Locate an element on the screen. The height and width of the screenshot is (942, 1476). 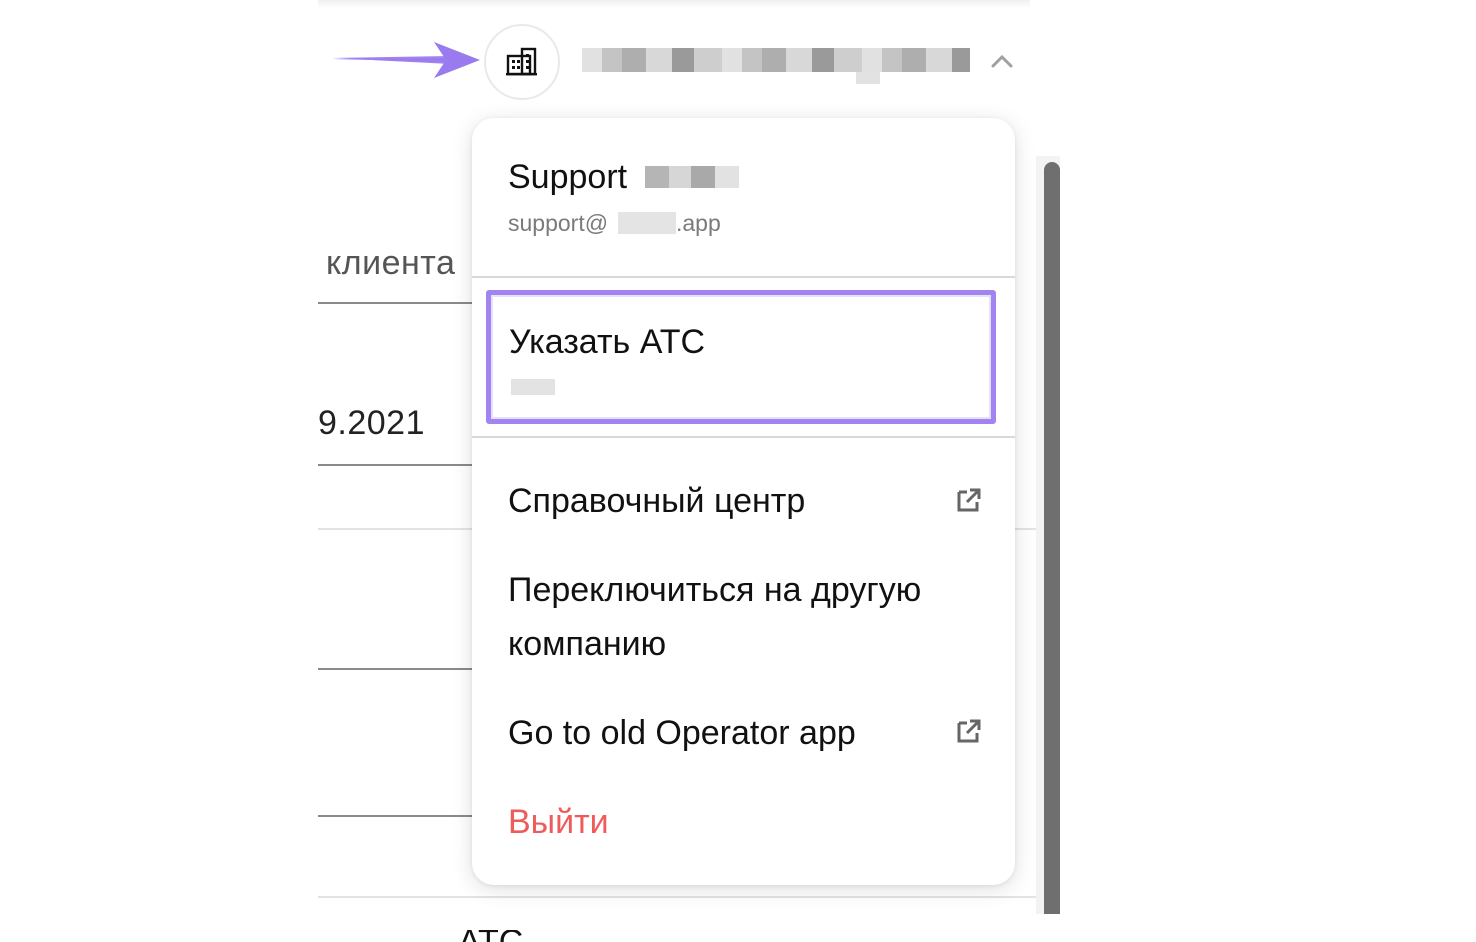
table-row-divider is located at coordinates (677, 897).